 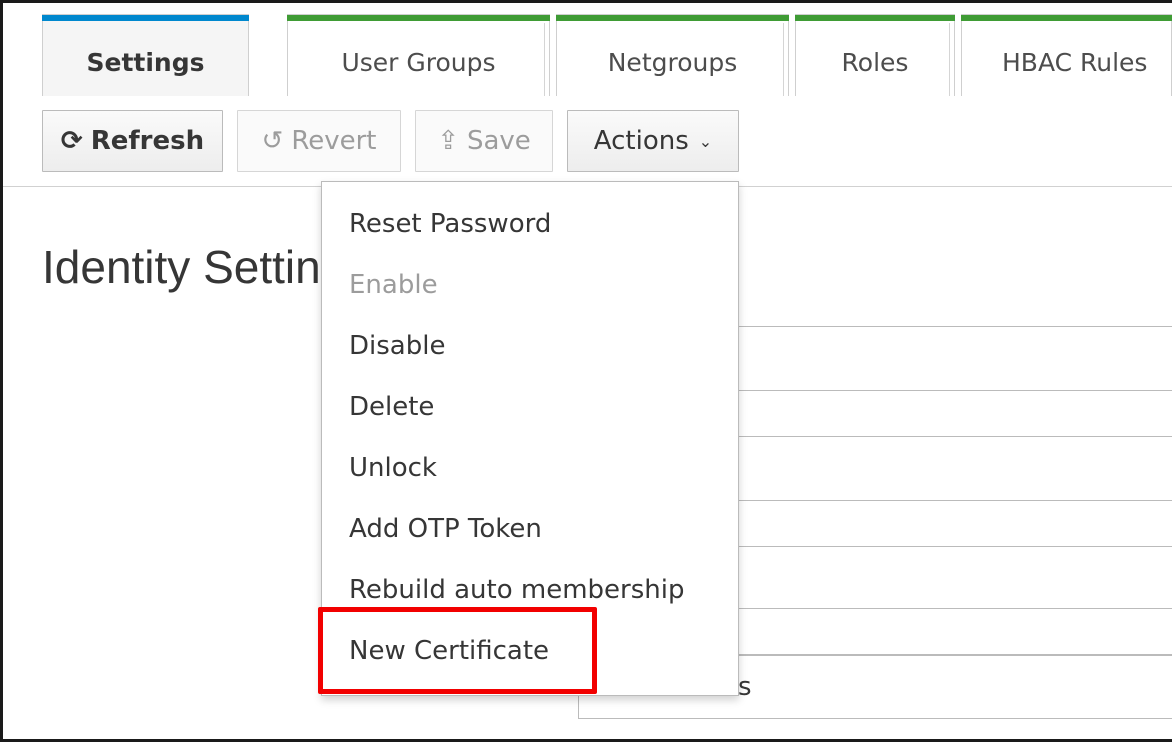 What do you see at coordinates (745, 687) in the screenshot?
I see `field-value-partial: s` at bounding box center [745, 687].